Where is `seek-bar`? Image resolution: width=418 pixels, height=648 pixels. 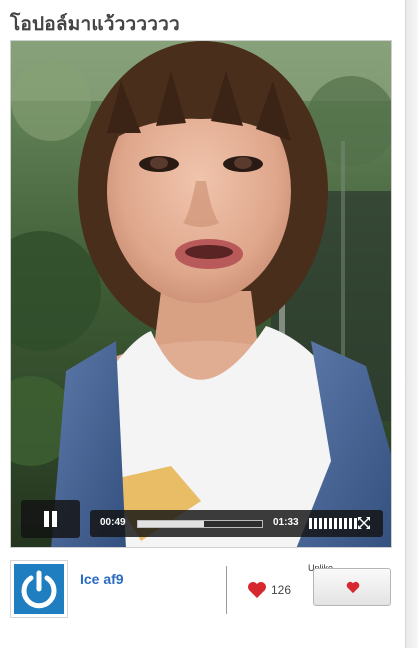
seek-bar is located at coordinates (200, 524).